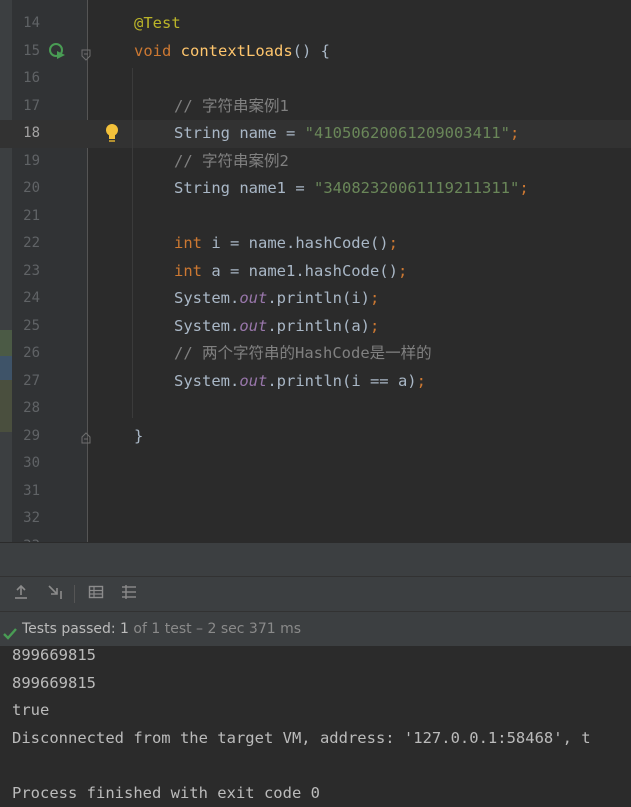 The height and width of the screenshot is (807, 631). What do you see at coordinates (315, 5) in the screenshot?
I see `code-line: 13` at bounding box center [315, 5].